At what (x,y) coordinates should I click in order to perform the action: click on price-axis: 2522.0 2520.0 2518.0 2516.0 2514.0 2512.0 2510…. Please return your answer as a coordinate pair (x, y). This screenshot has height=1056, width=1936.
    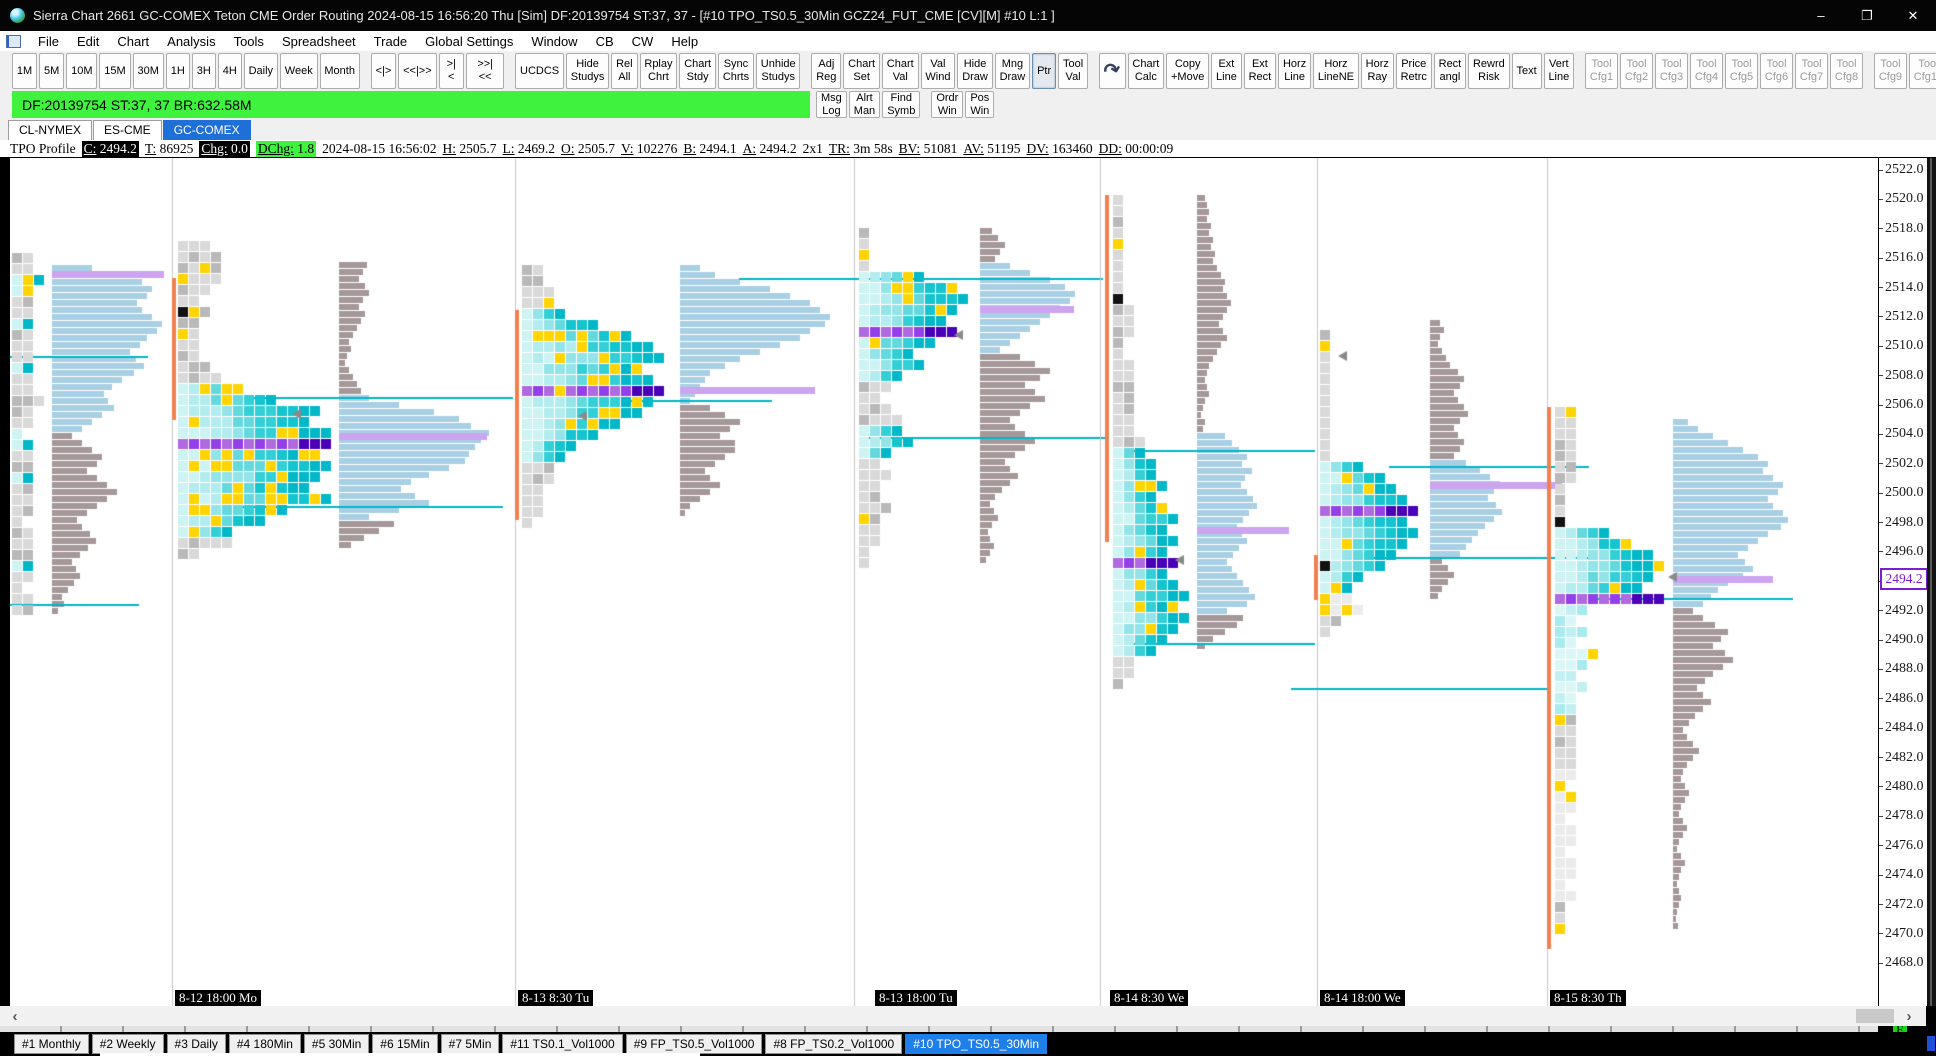
    Looking at the image, I should click on (1903, 582).